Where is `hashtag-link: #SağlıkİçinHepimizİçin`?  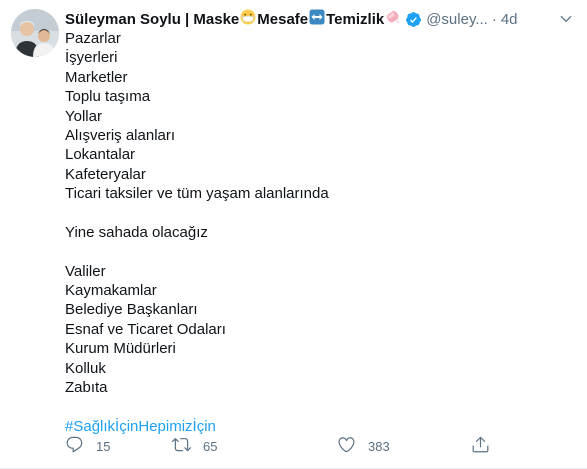 hashtag-link: #SağlıkİçinHepimizİçin is located at coordinates (315, 426).